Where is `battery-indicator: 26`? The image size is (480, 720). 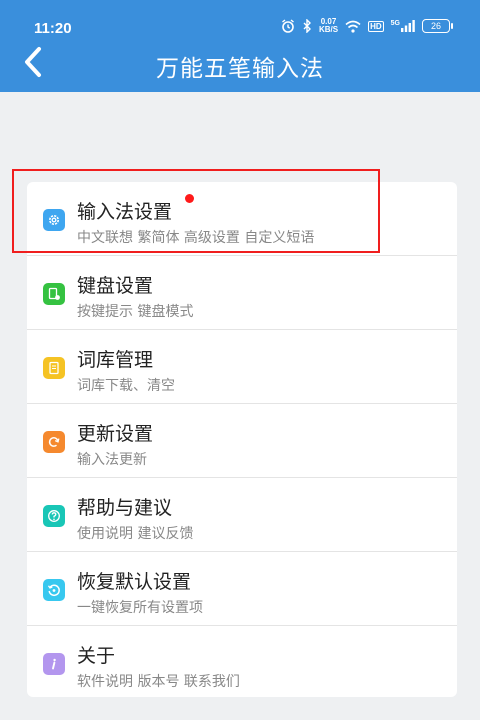 battery-indicator: 26 is located at coordinates (437, 26).